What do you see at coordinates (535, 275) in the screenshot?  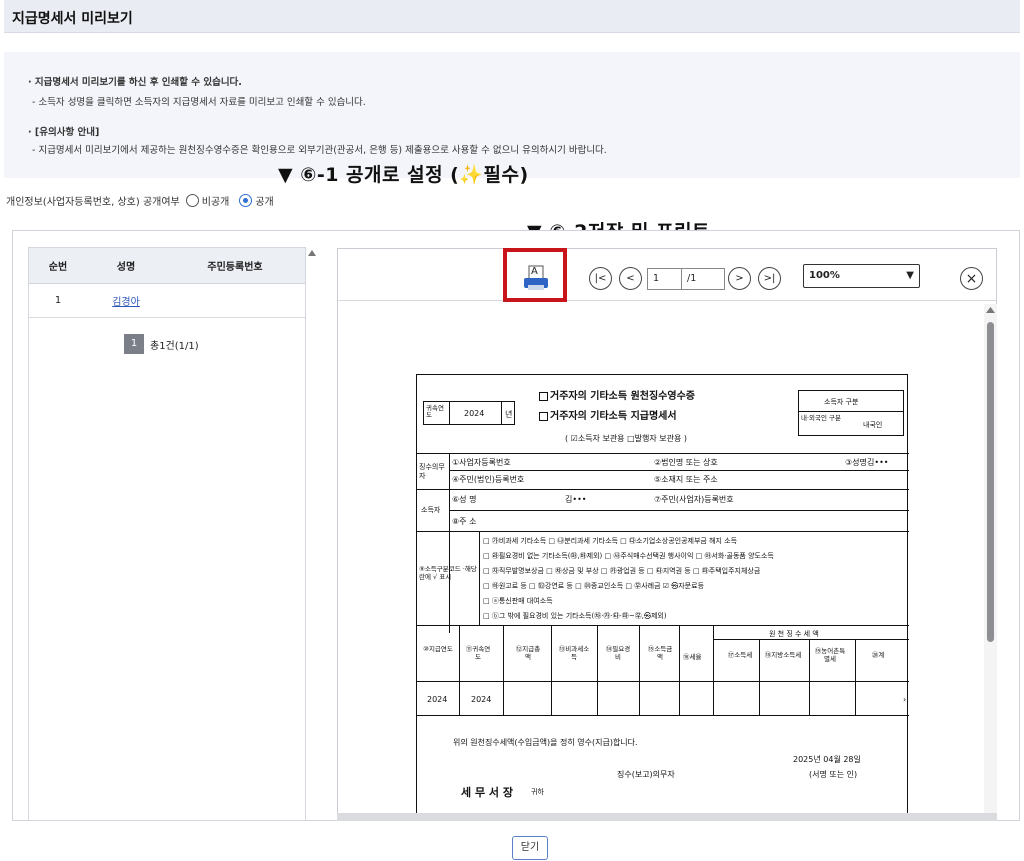 I see `print-highlight-box` at bounding box center [535, 275].